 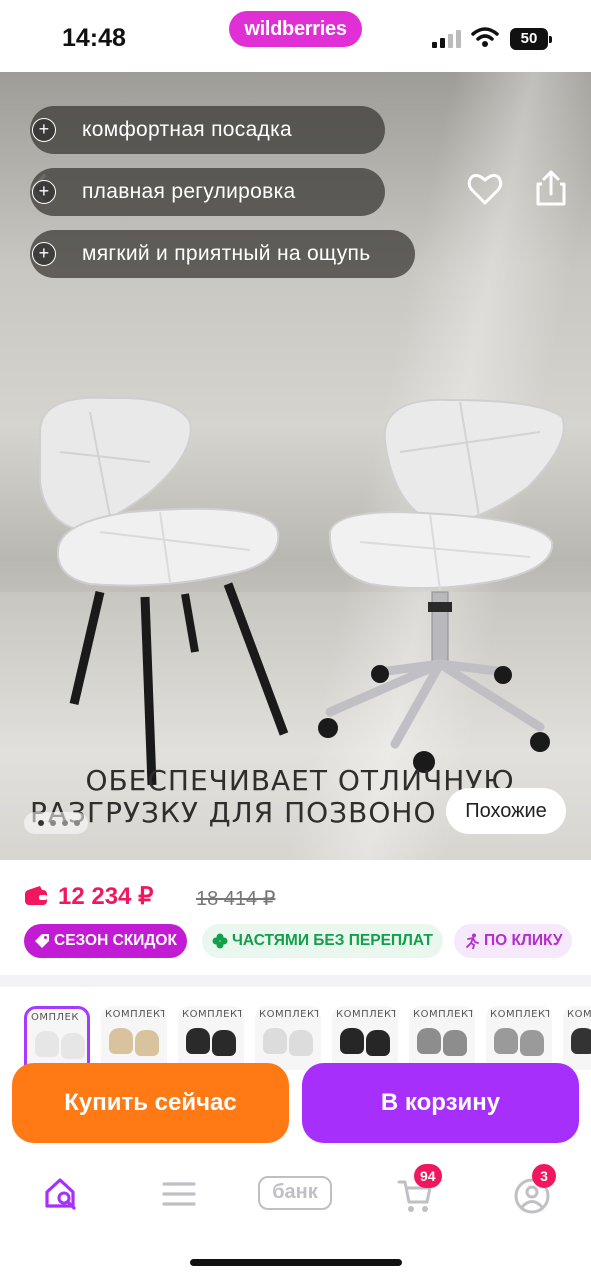 I want to click on bank-icon: банк, so click(x=295, y=1193).